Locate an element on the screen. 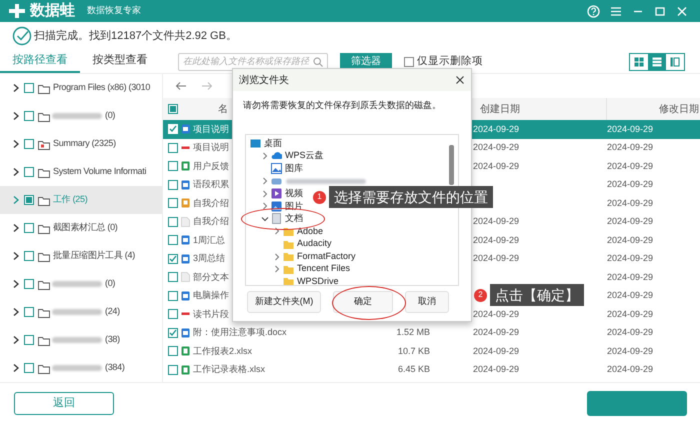 This screenshot has height=424, width=700. file-name: 1周汇总 is located at coordinates (209, 239).